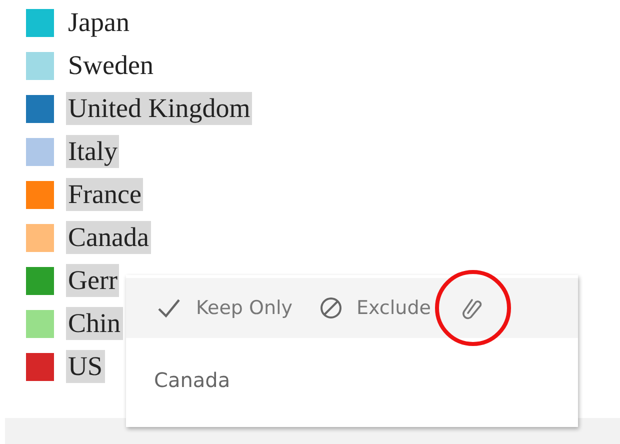 The height and width of the screenshot is (444, 620). What do you see at coordinates (330, 308) in the screenshot?
I see `prohibit-icon` at bounding box center [330, 308].